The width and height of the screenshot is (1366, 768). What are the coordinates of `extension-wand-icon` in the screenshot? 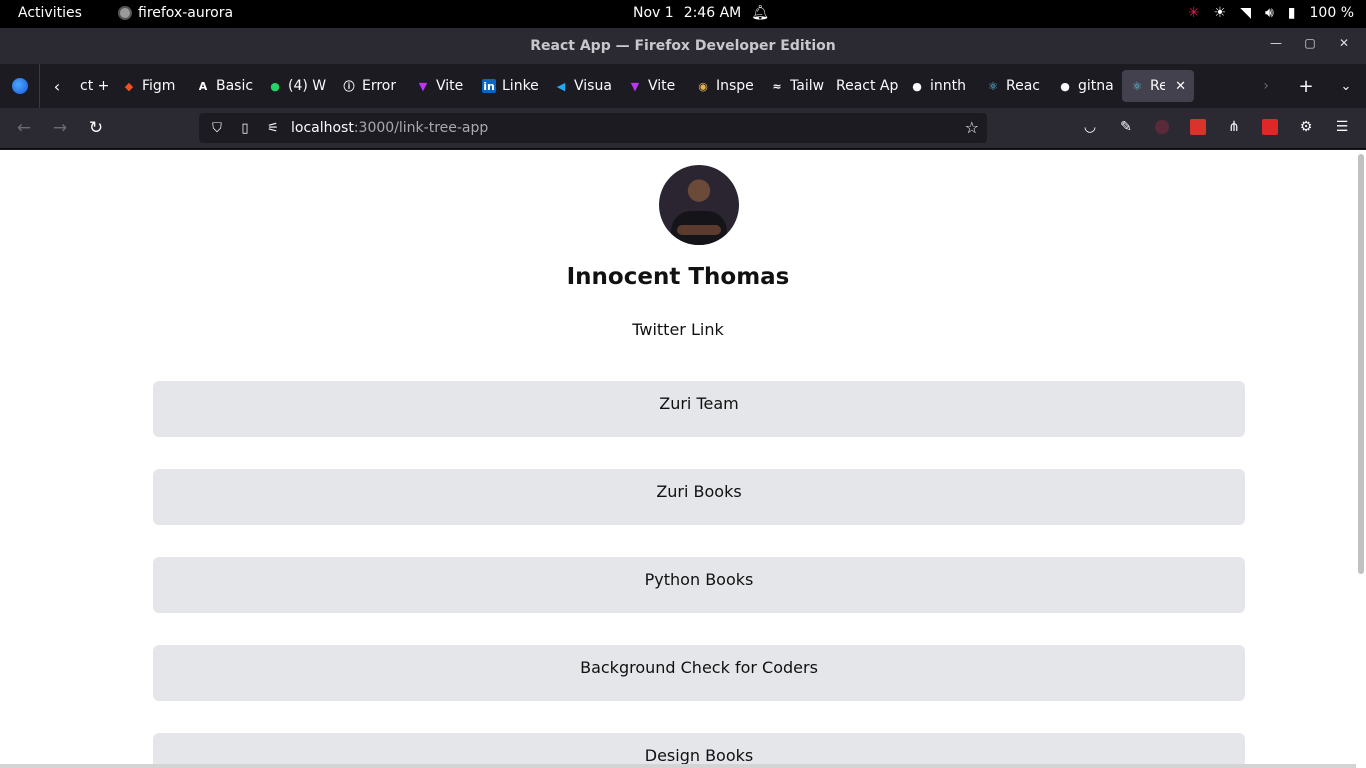 It's located at (1270, 127).